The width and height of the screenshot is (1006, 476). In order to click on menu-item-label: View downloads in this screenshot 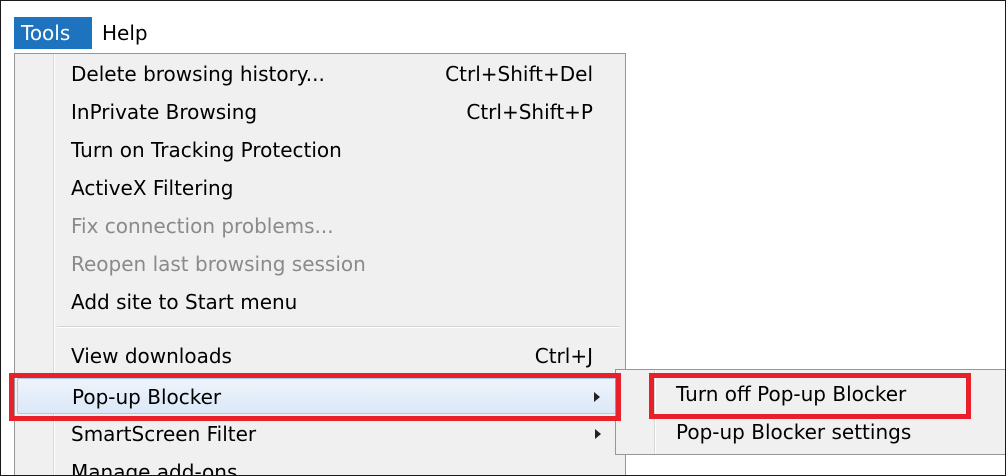, I will do `click(151, 356)`.